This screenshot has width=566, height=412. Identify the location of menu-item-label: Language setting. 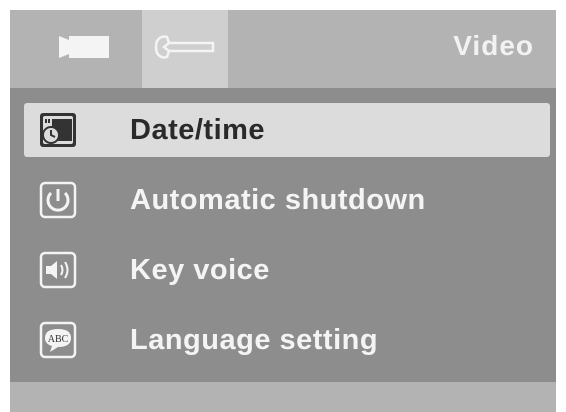
(254, 339).